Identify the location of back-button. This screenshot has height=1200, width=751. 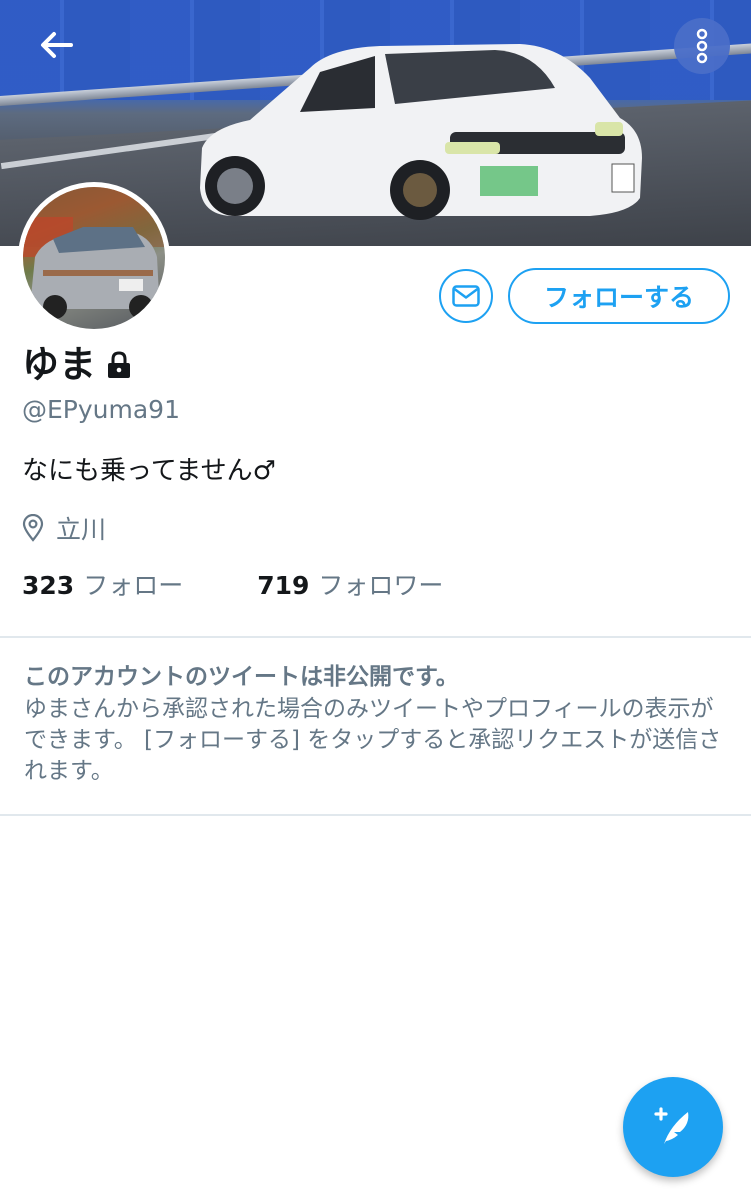
(56, 45).